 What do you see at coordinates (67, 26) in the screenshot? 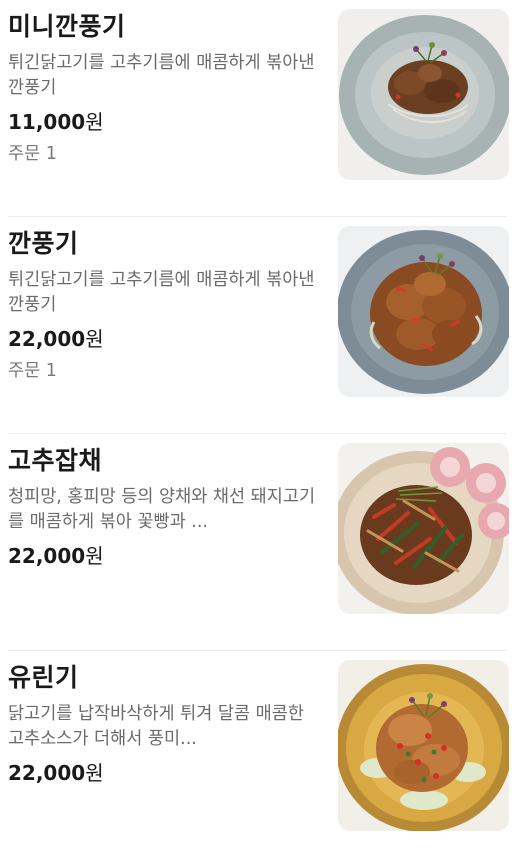
I see `menu-item-name: 미니깐풍기` at bounding box center [67, 26].